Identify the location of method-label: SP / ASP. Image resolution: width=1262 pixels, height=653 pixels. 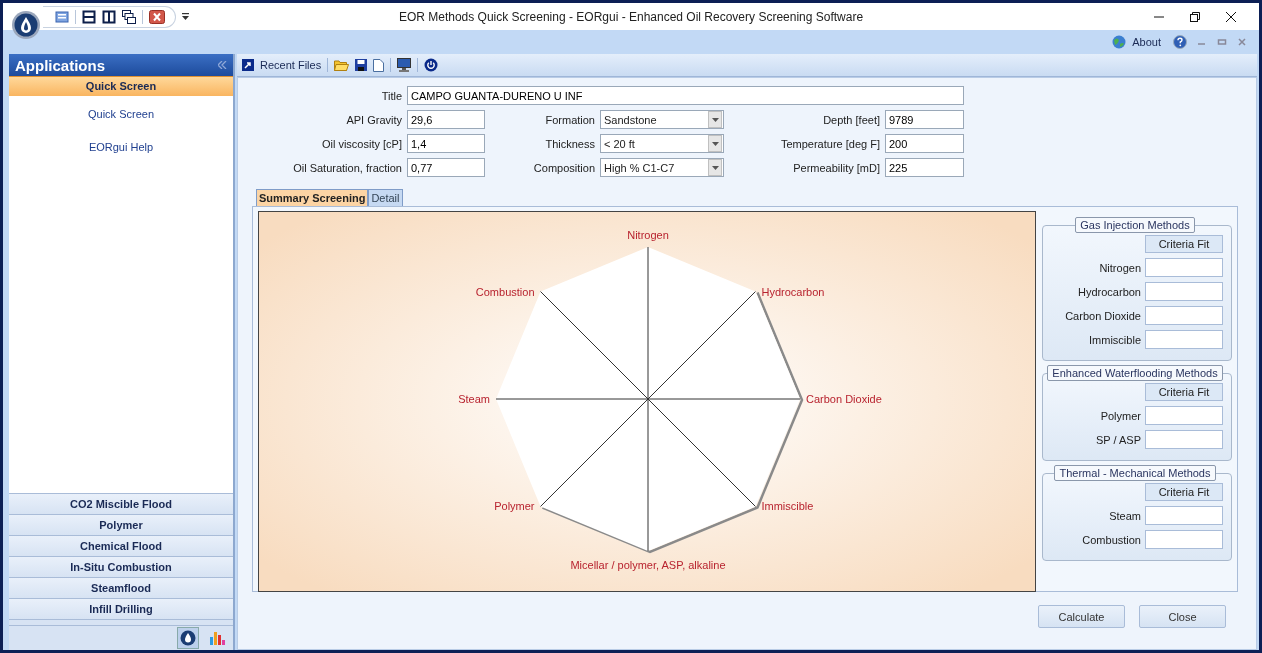
(1118, 439).